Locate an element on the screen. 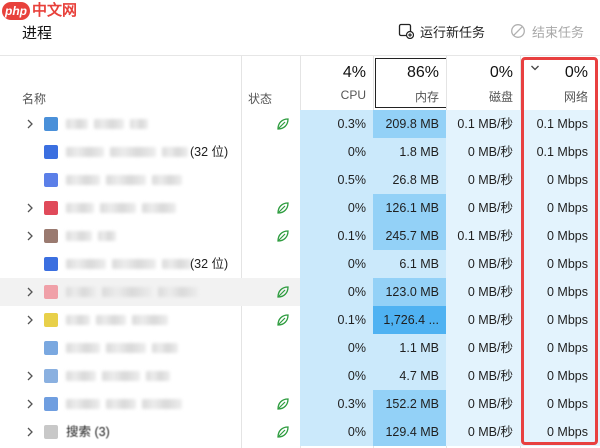 The height and width of the screenshot is (448, 600). table-row: 0% 4.7 MB 0 MB/秒 0 Mbps is located at coordinates (300, 376).